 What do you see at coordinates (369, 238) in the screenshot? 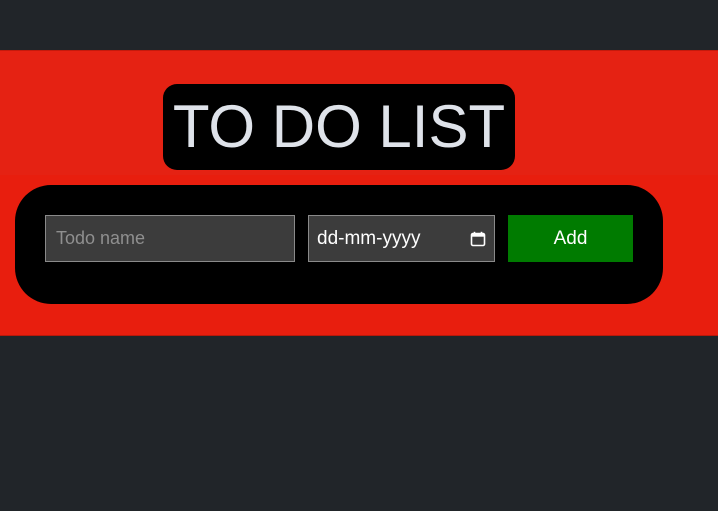
I see `date-input-placeholder: dd-mm-yyyy` at bounding box center [369, 238].